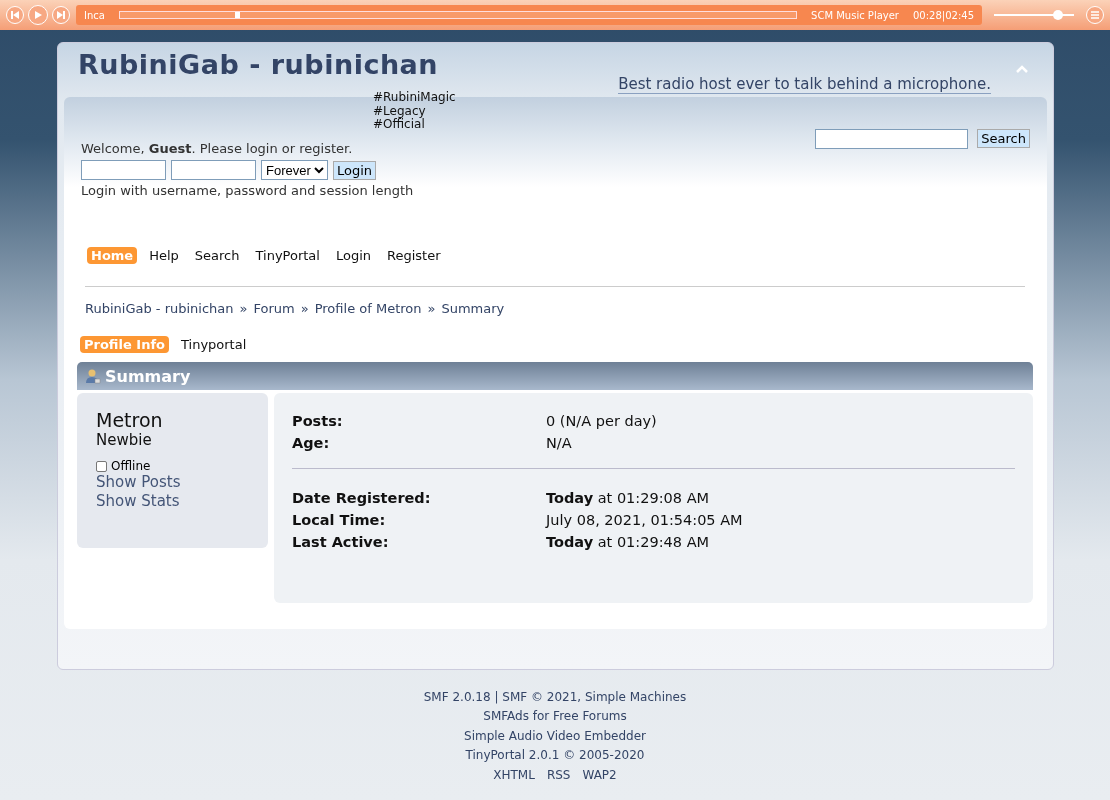  I want to click on profile-link: Show Stats, so click(172, 501).